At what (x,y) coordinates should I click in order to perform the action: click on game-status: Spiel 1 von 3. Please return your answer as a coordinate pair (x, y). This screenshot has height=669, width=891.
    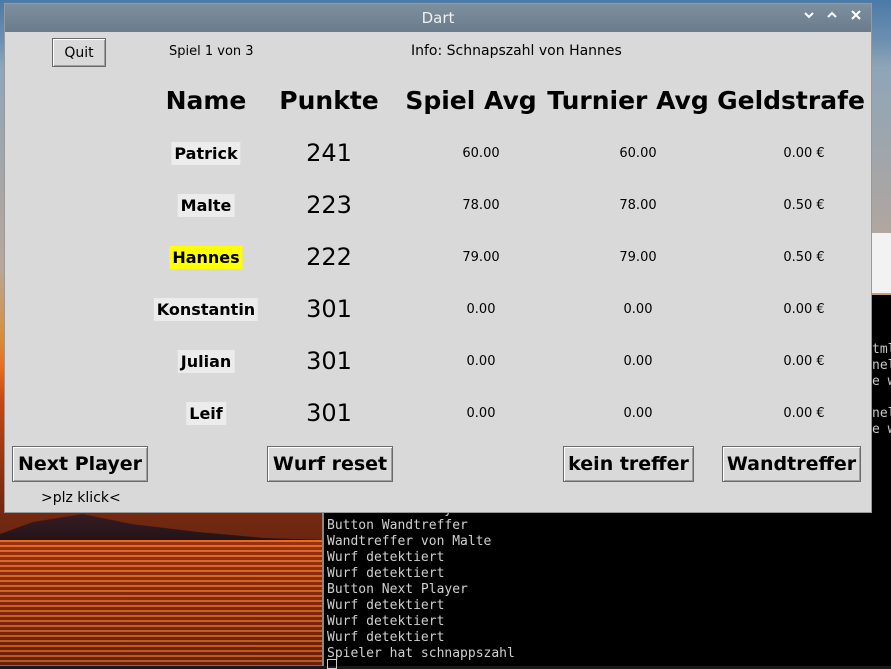
    Looking at the image, I should click on (211, 51).